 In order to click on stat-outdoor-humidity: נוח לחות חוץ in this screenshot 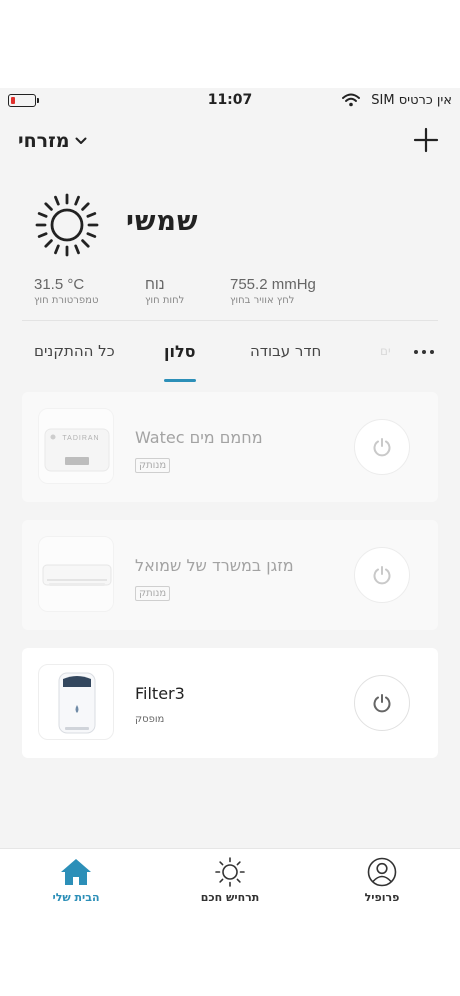, I will do `click(164, 291)`.